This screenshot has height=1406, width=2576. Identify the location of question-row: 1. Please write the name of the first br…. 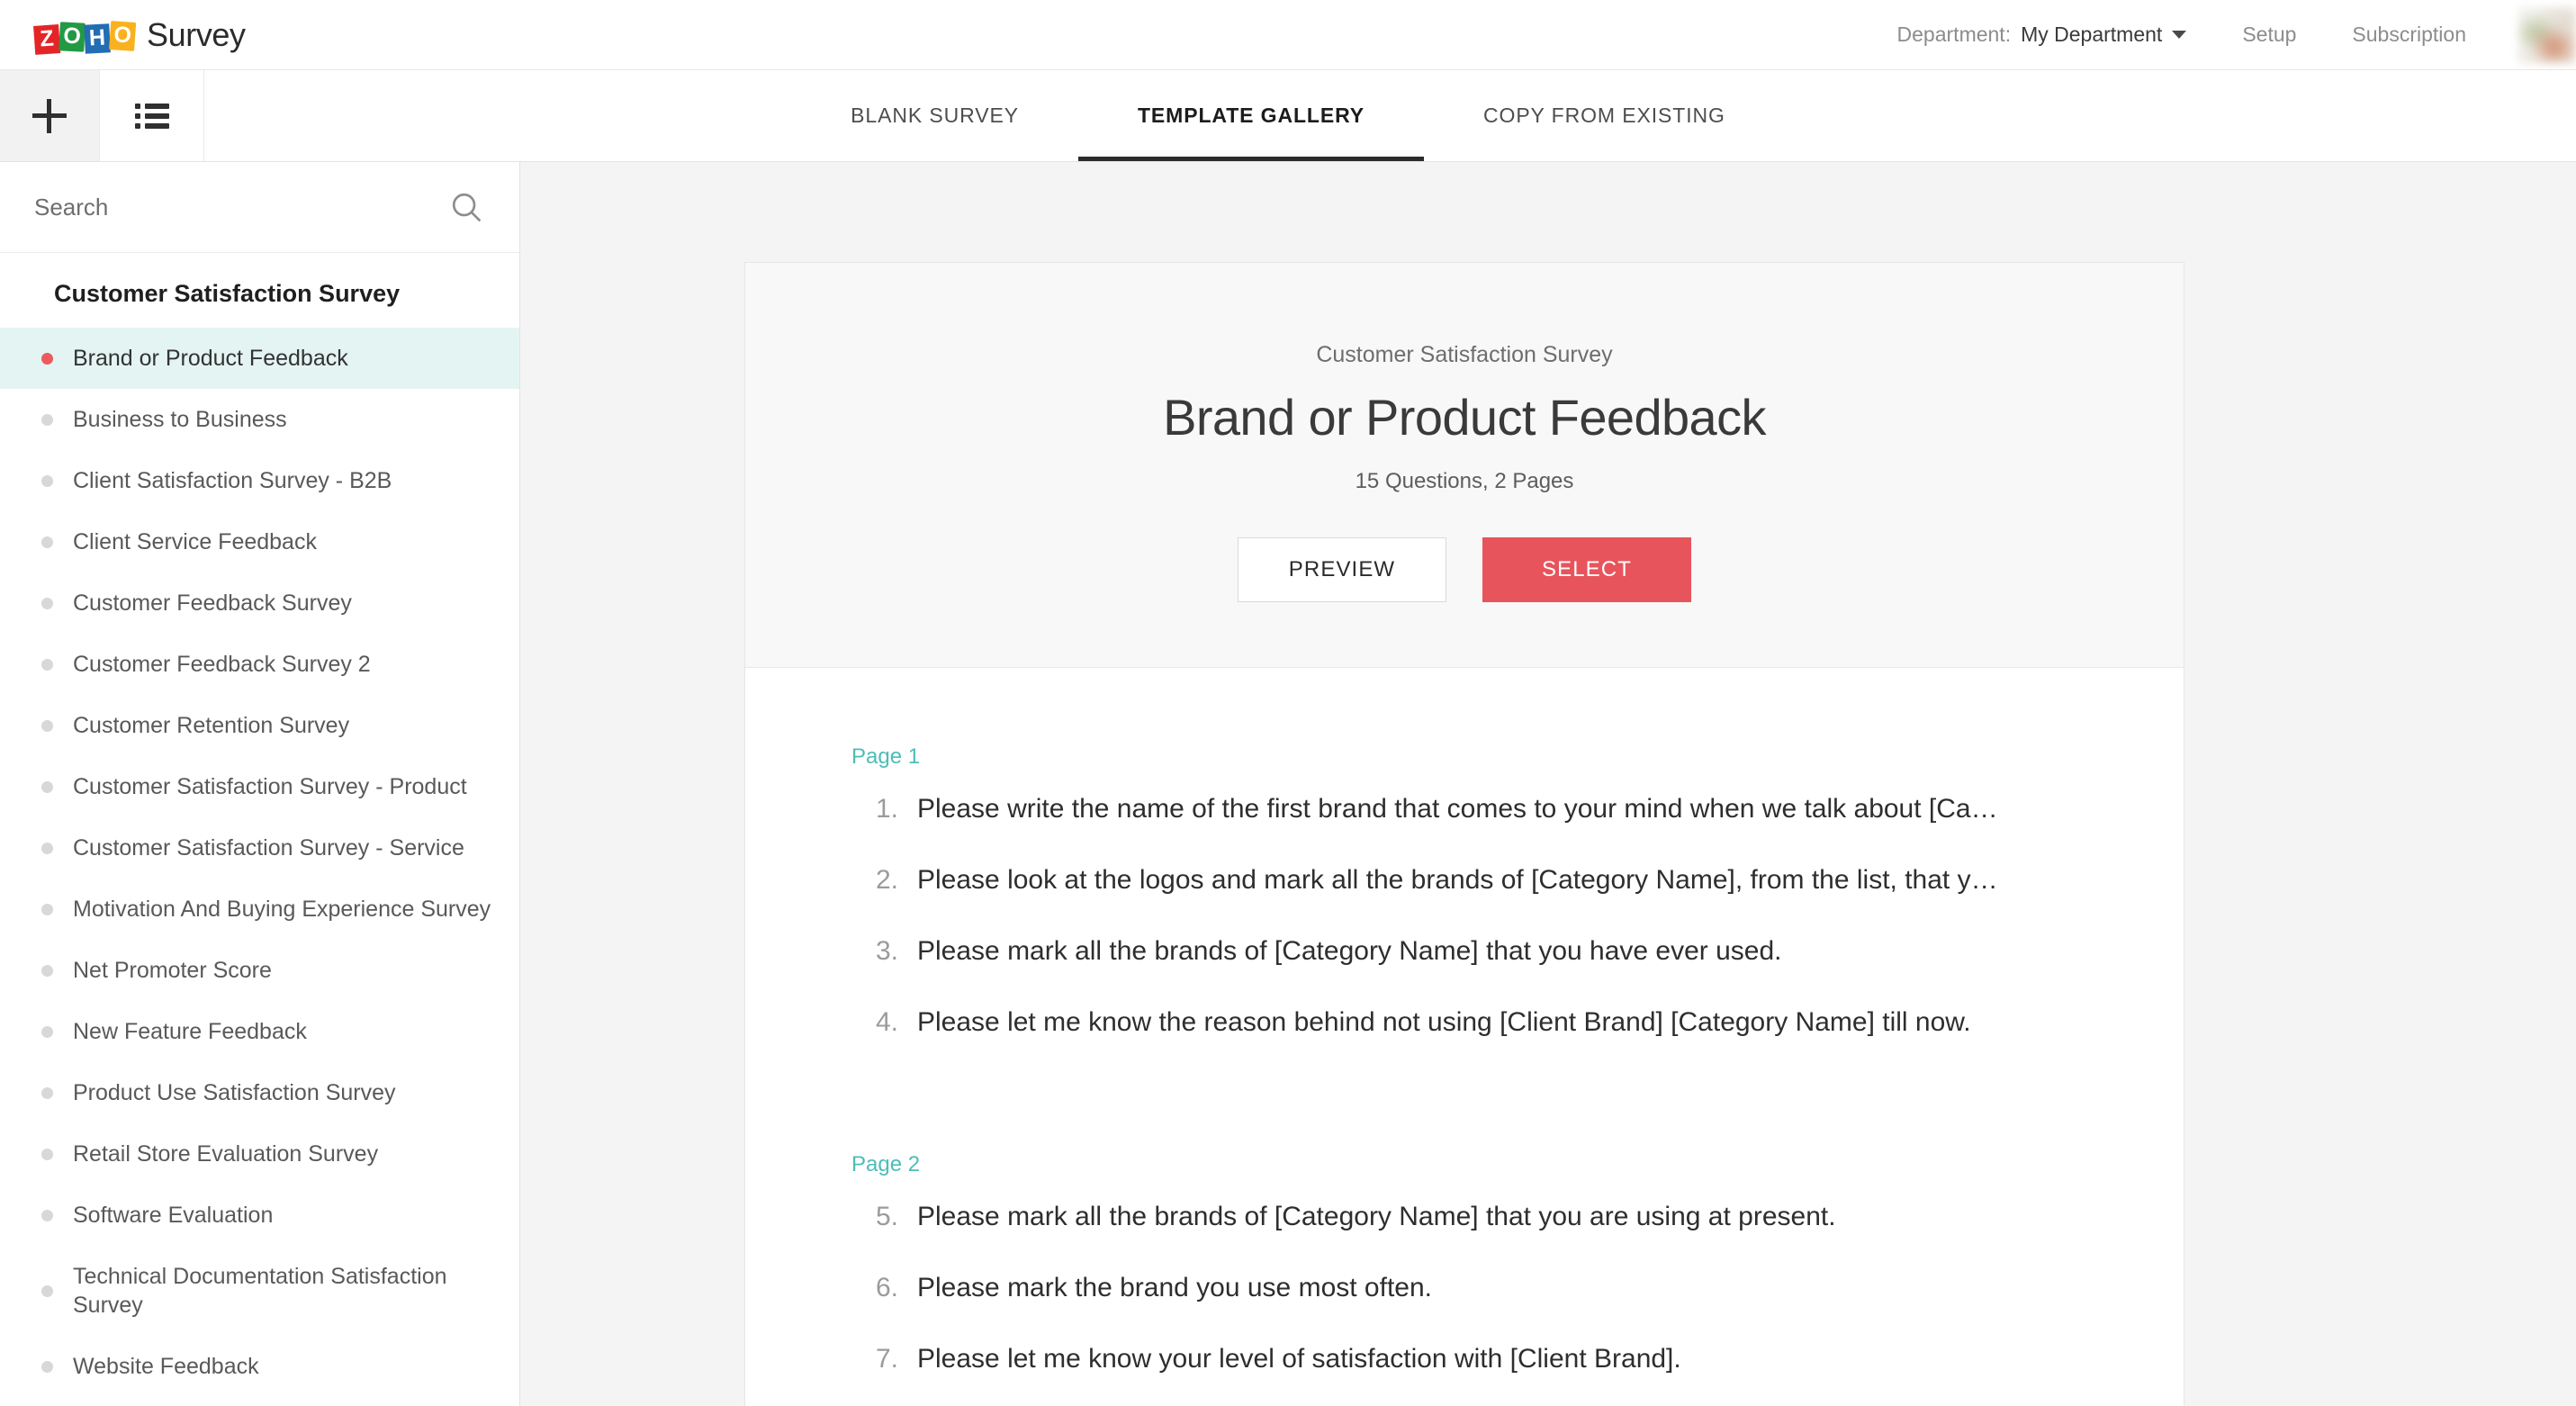
(1487, 809).